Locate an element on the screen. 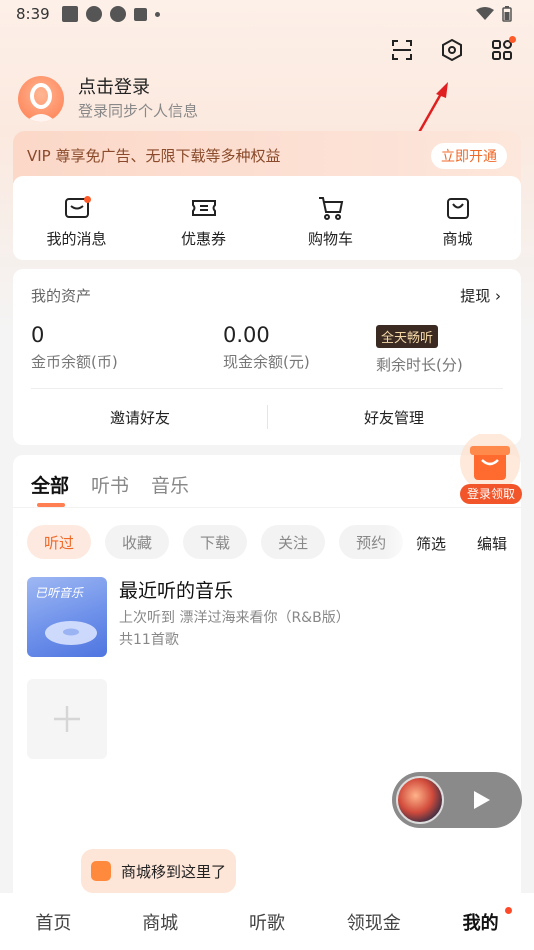 Image resolution: width=534 pixels, height=950 pixels. quick-item-cart: 购物车 is located at coordinates (330, 218).